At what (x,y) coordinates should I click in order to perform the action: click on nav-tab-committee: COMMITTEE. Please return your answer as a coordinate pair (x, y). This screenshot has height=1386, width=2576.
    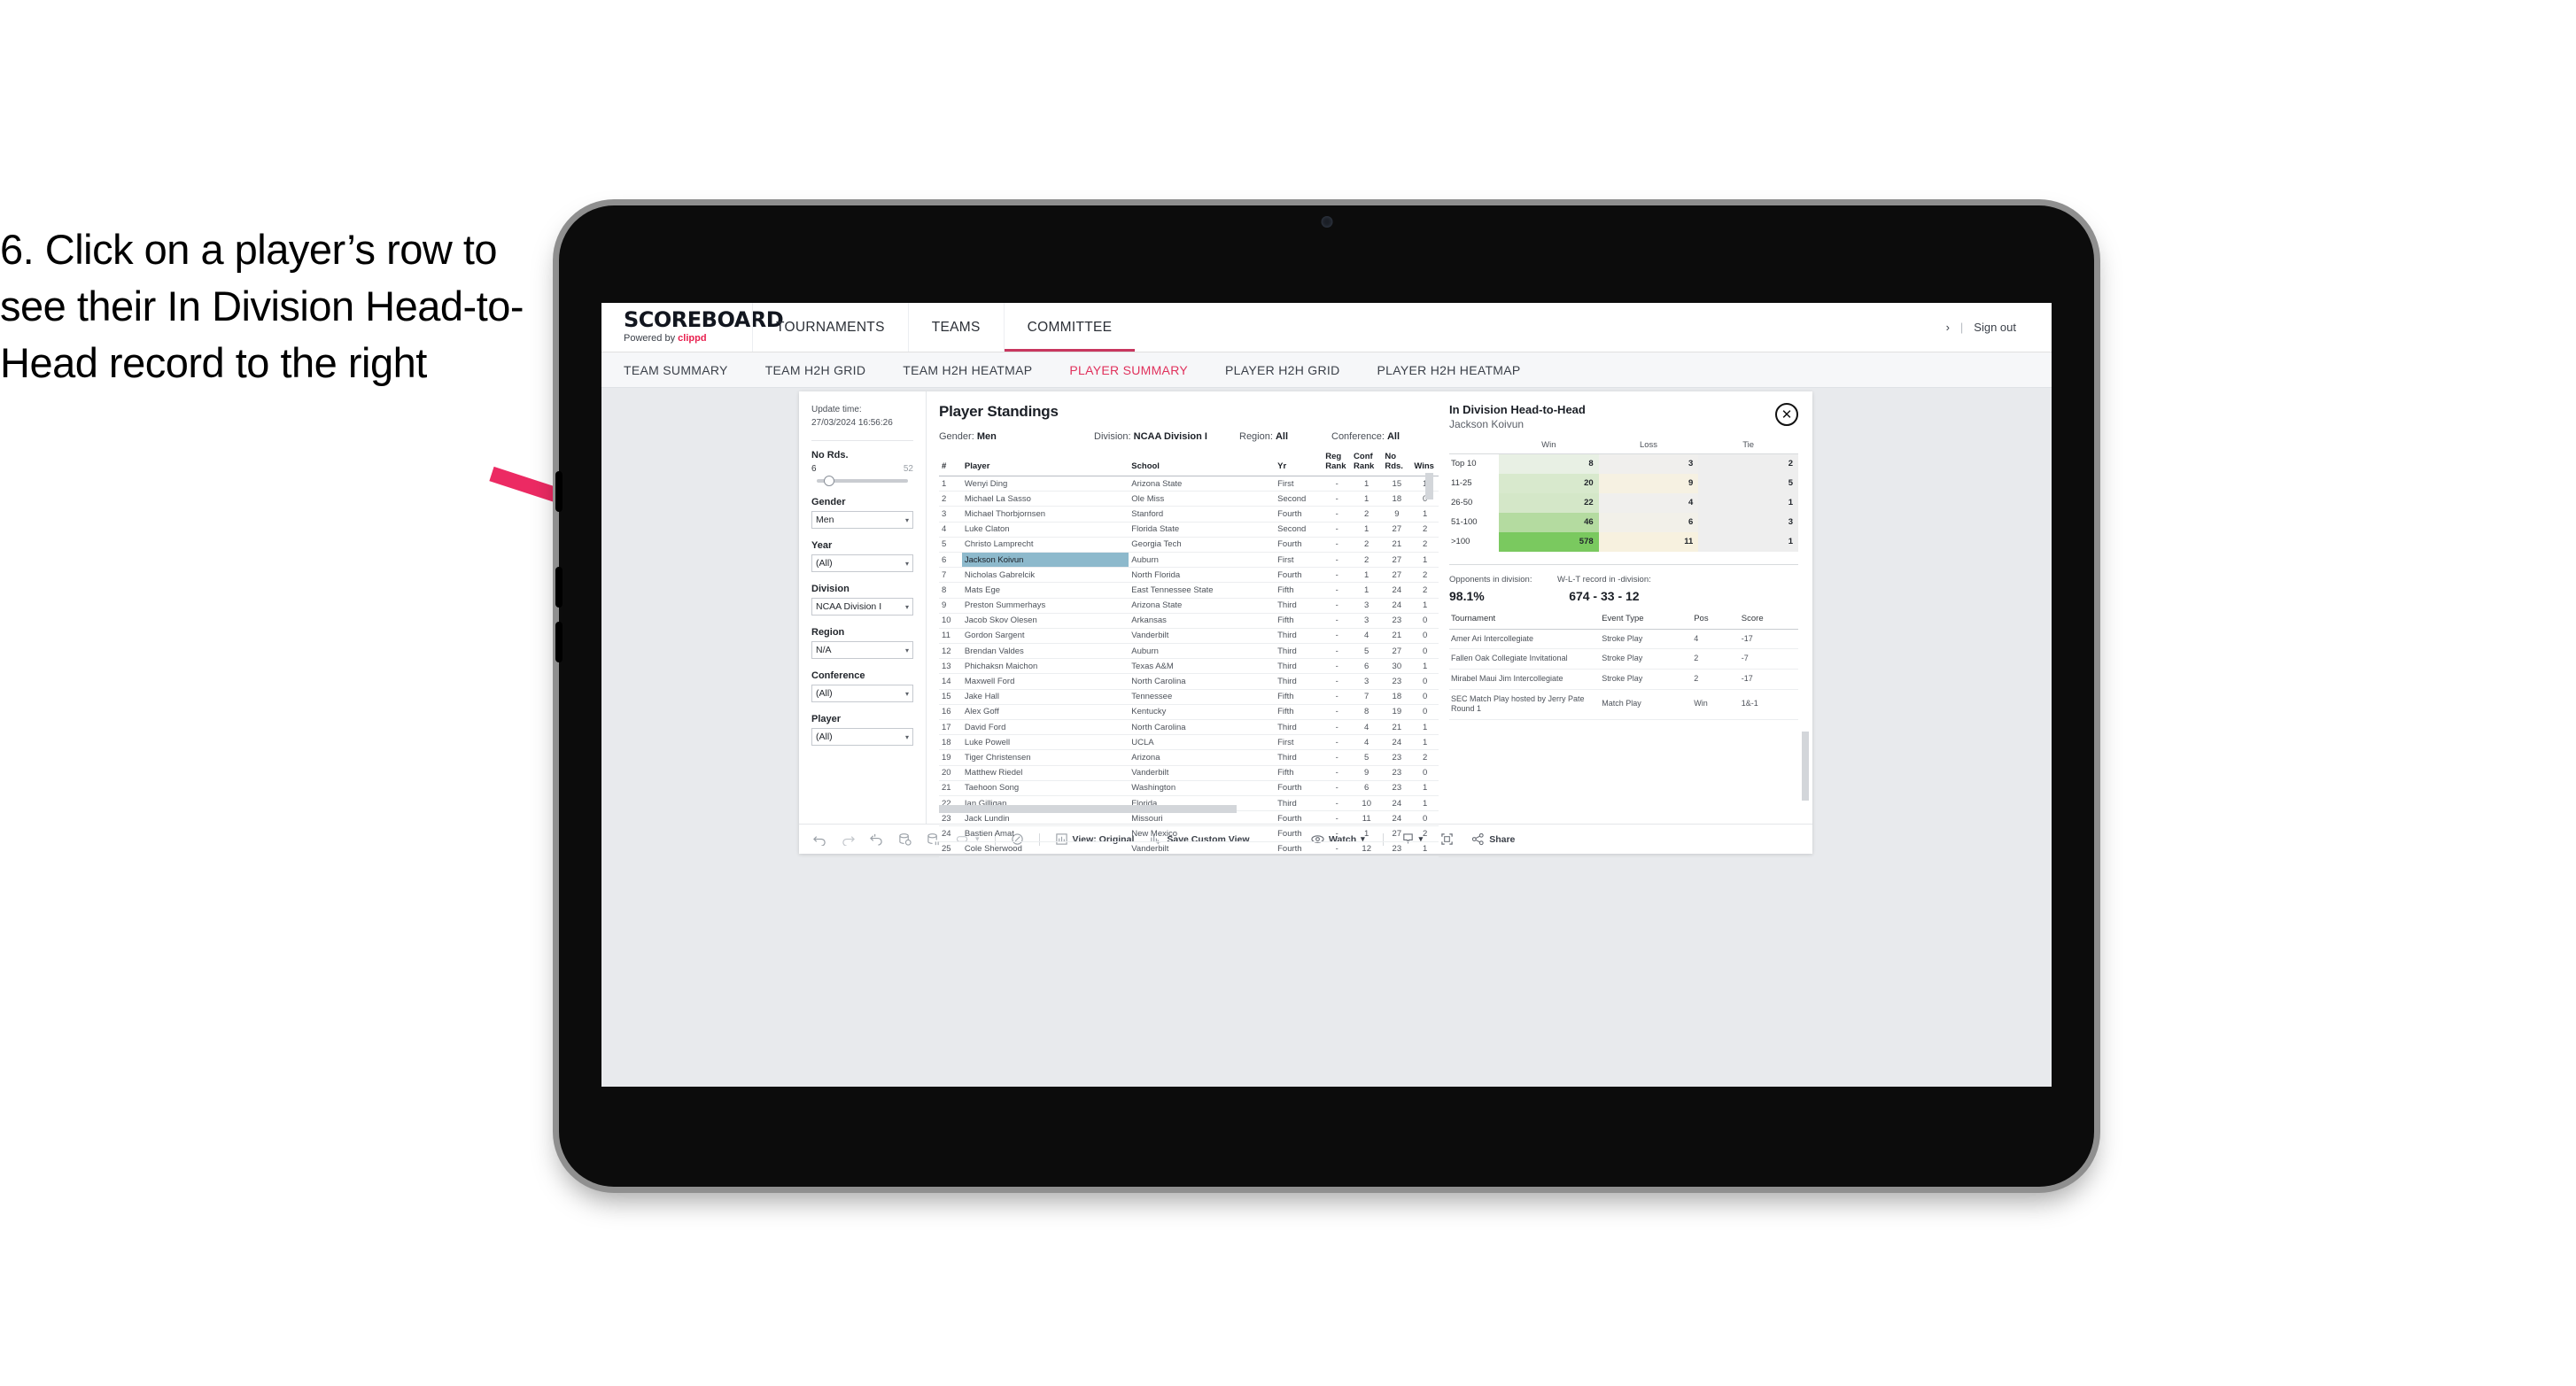
    Looking at the image, I should click on (1069, 327).